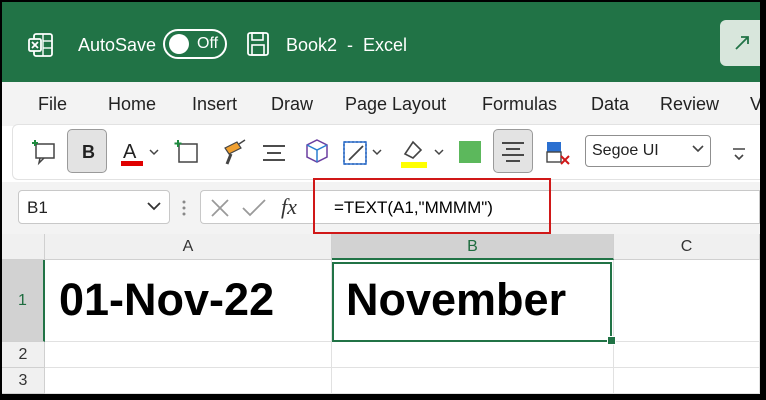  Describe the element at coordinates (687, 355) in the screenshot. I see `cell-c2` at that location.